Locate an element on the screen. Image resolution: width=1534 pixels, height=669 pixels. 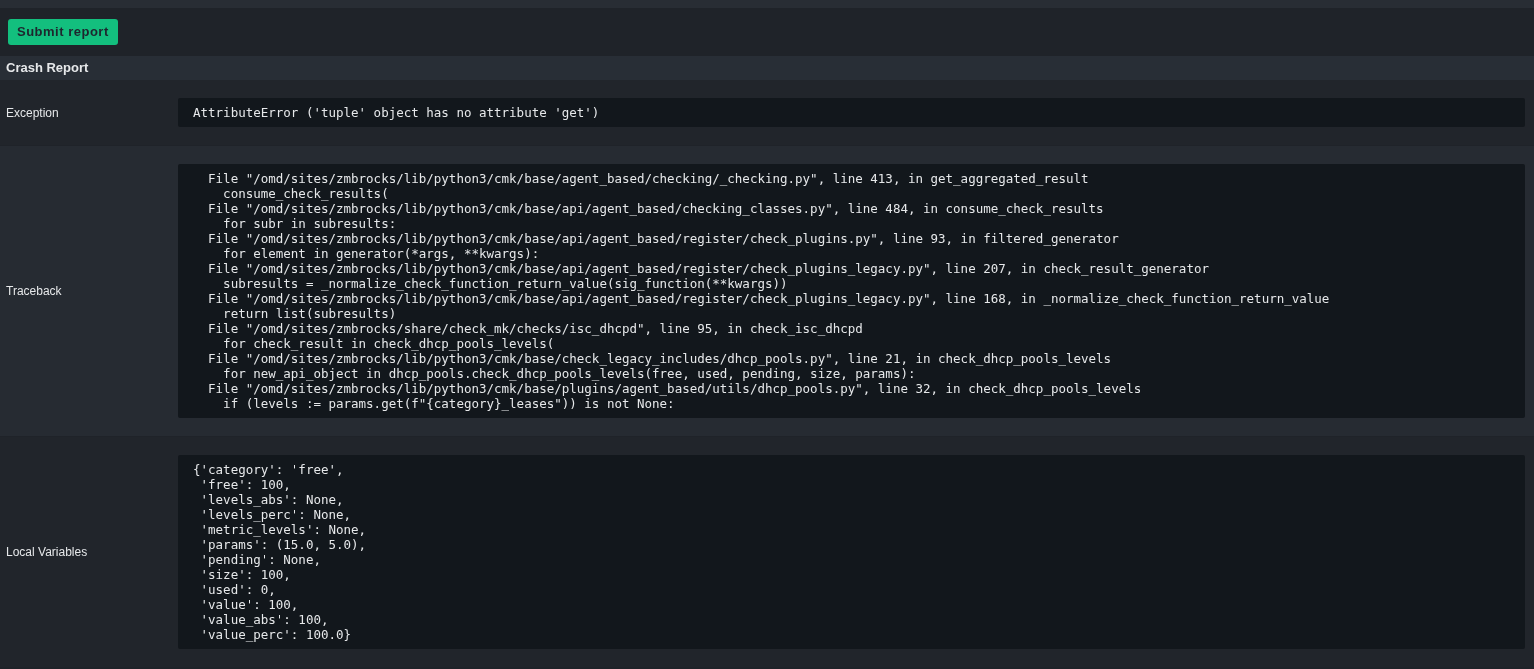
section-header: Crash Report is located at coordinates (767, 68).